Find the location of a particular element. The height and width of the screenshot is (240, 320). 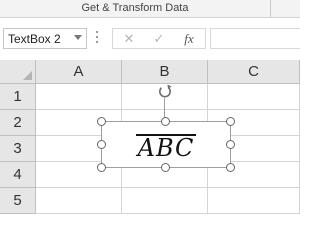

row-header-2: 2 is located at coordinates (18, 123).